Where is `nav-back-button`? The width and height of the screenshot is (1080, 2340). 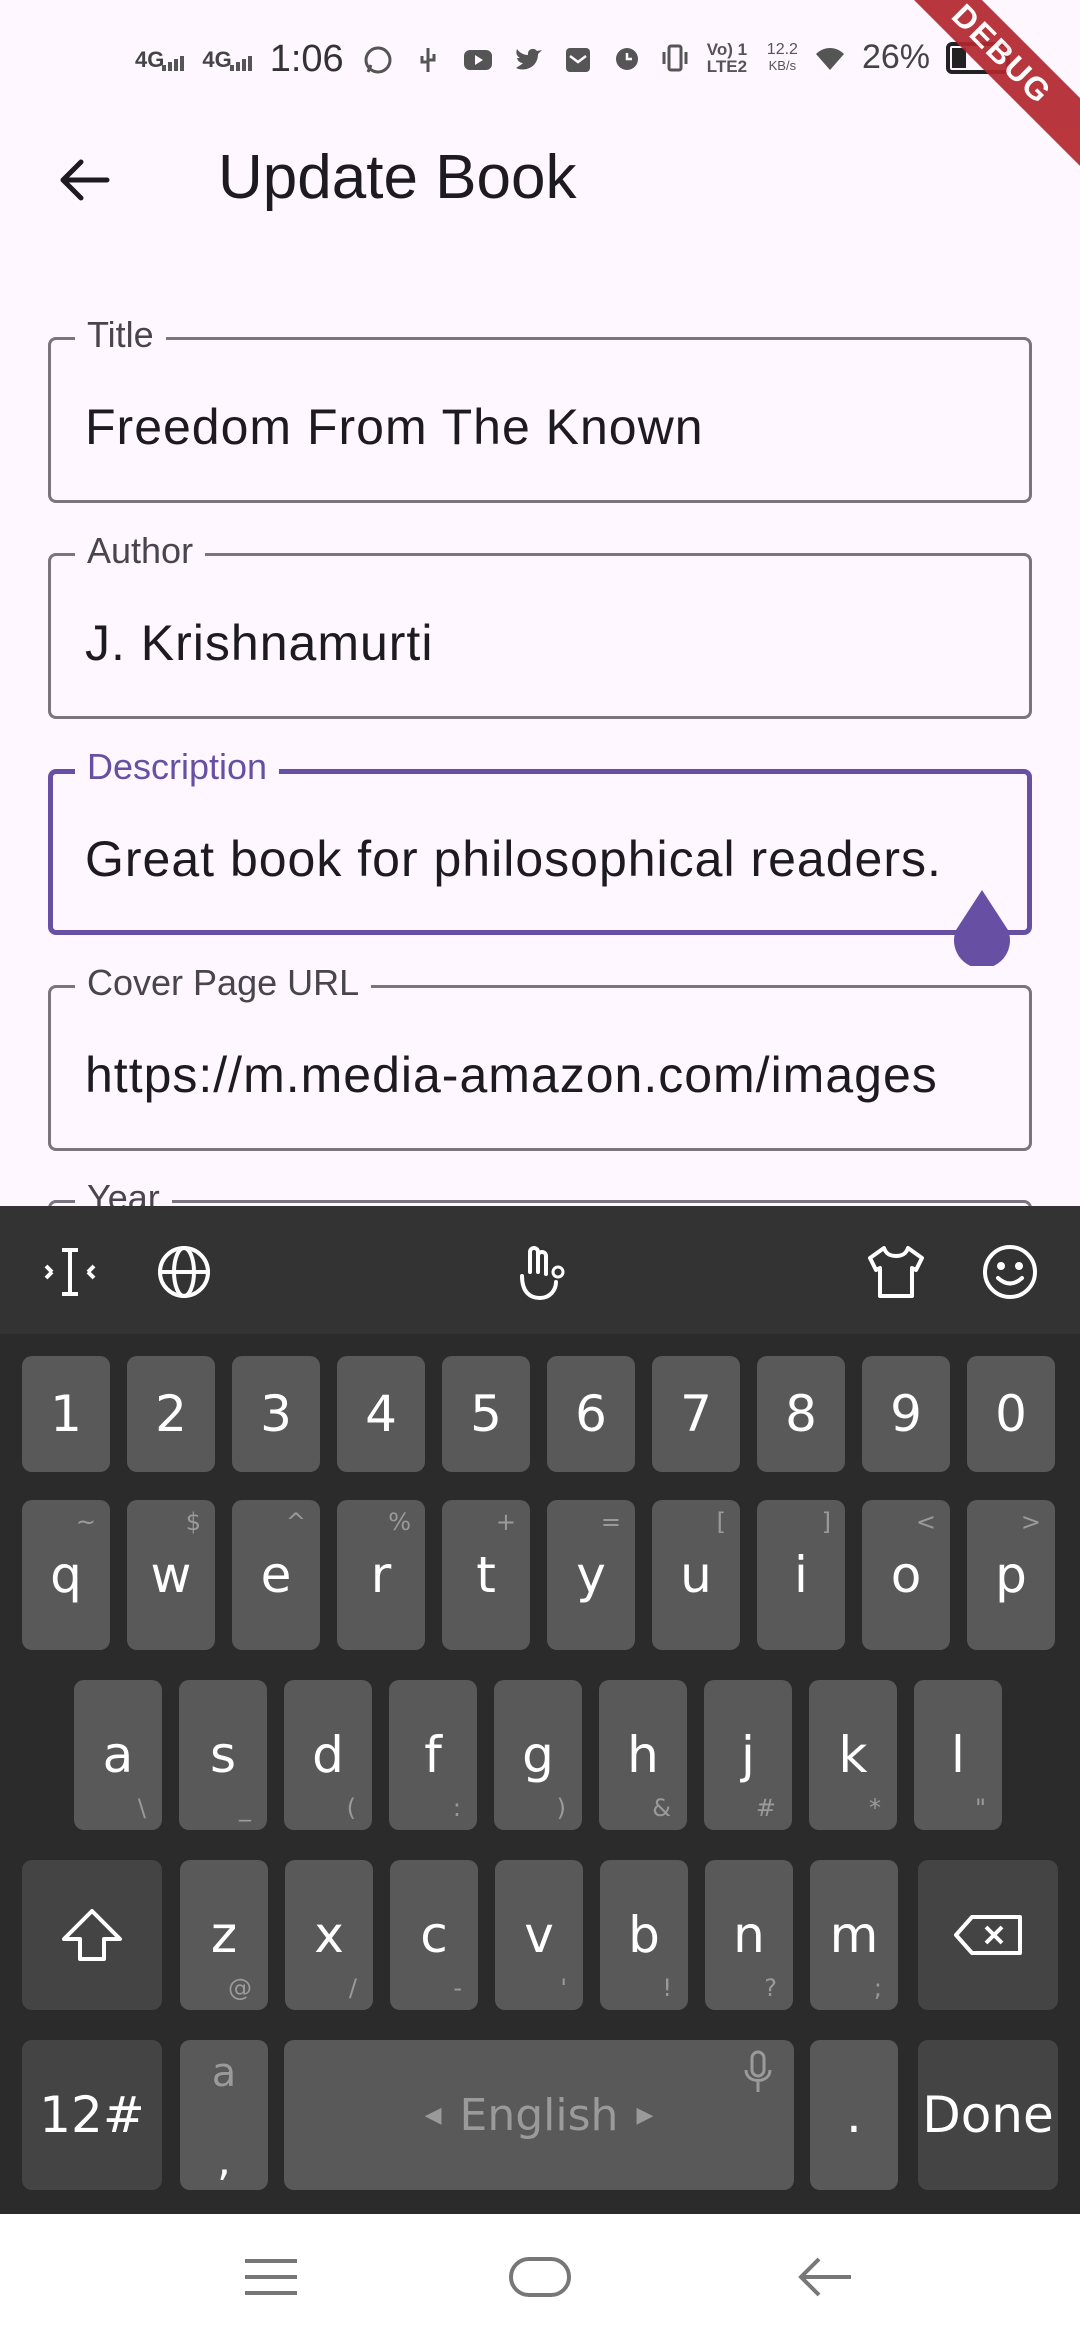
nav-back-button is located at coordinates (825, 2277).